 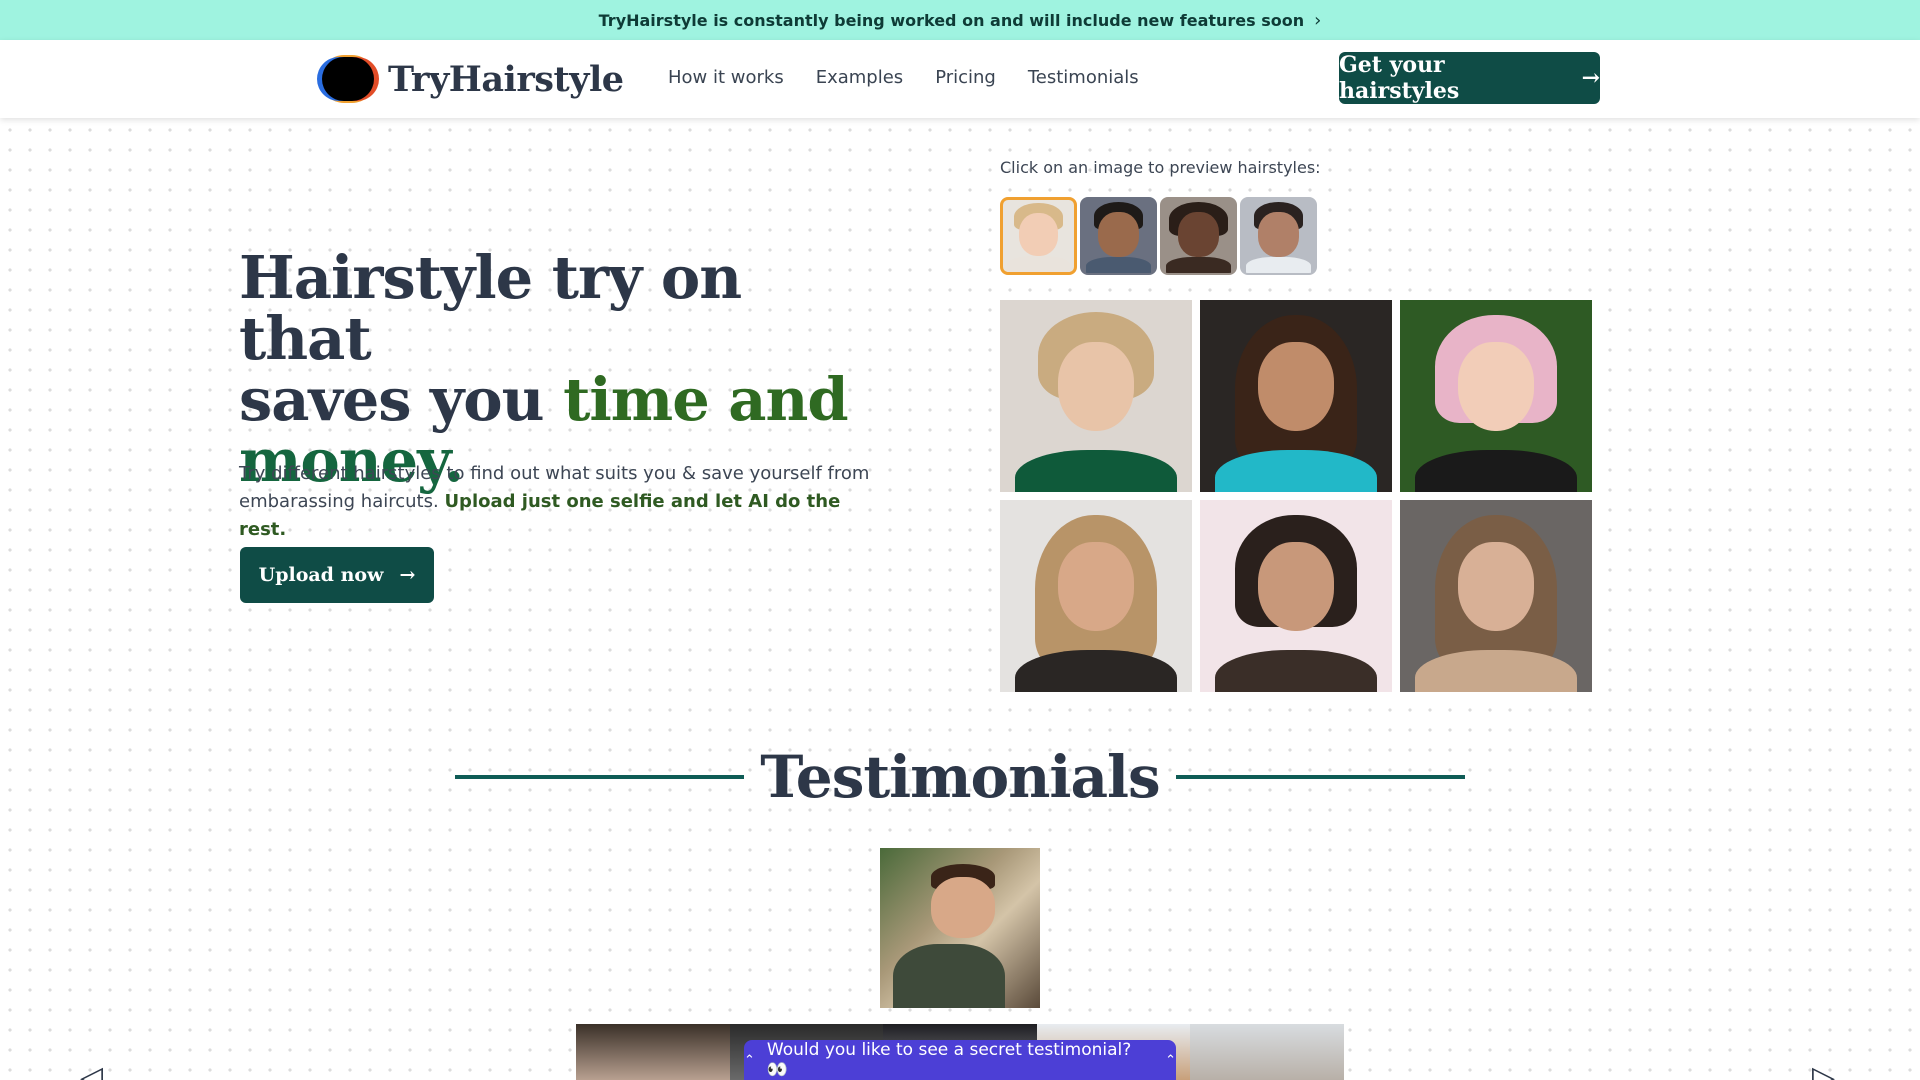 What do you see at coordinates (401, 399) in the screenshot?
I see `hero-title-line2: saves you` at bounding box center [401, 399].